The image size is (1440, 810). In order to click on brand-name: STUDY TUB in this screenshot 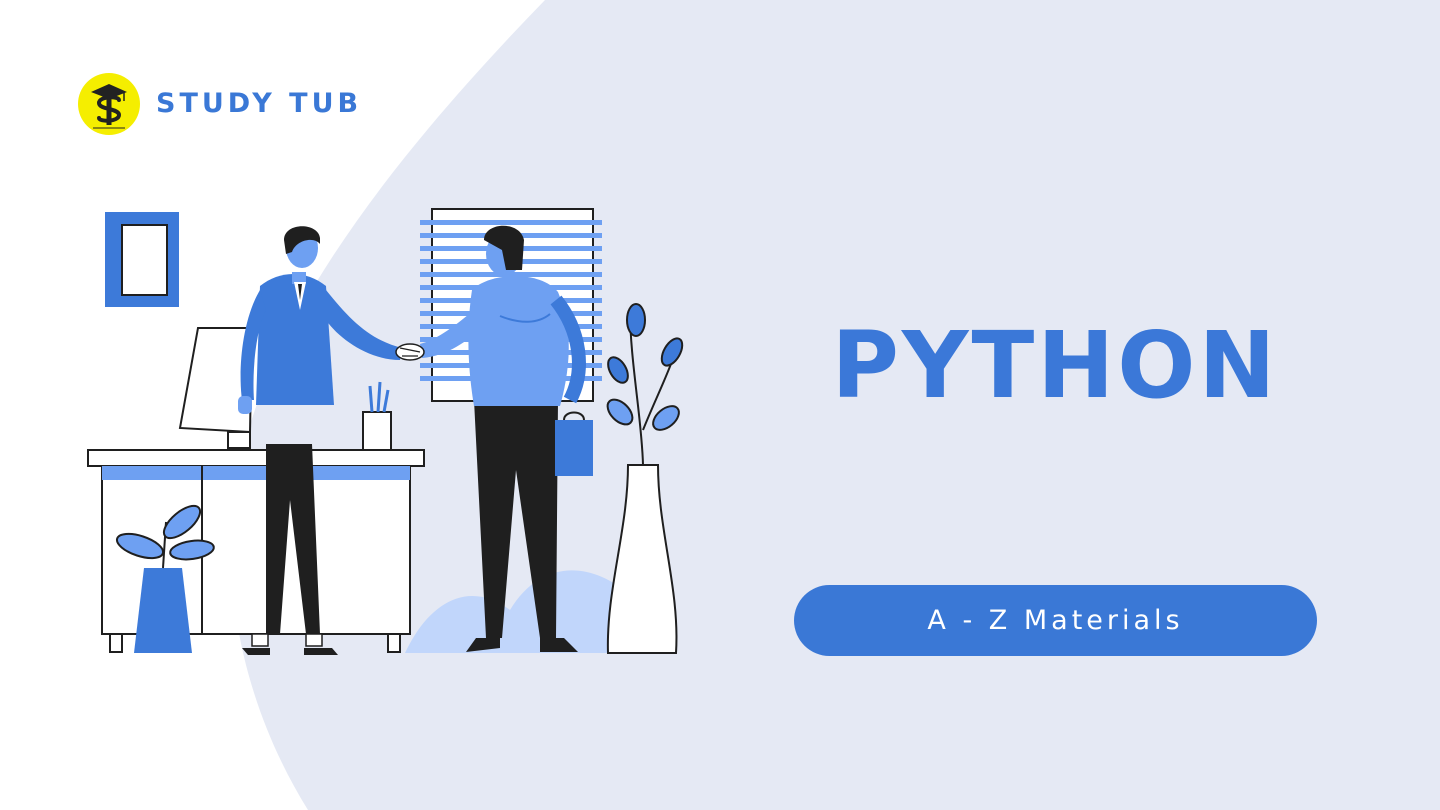, I will do `click(259, 103)`.